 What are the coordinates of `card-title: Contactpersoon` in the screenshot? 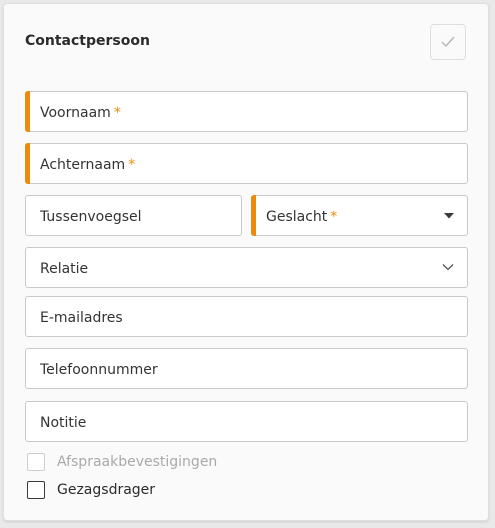 It's located at (87, 41).